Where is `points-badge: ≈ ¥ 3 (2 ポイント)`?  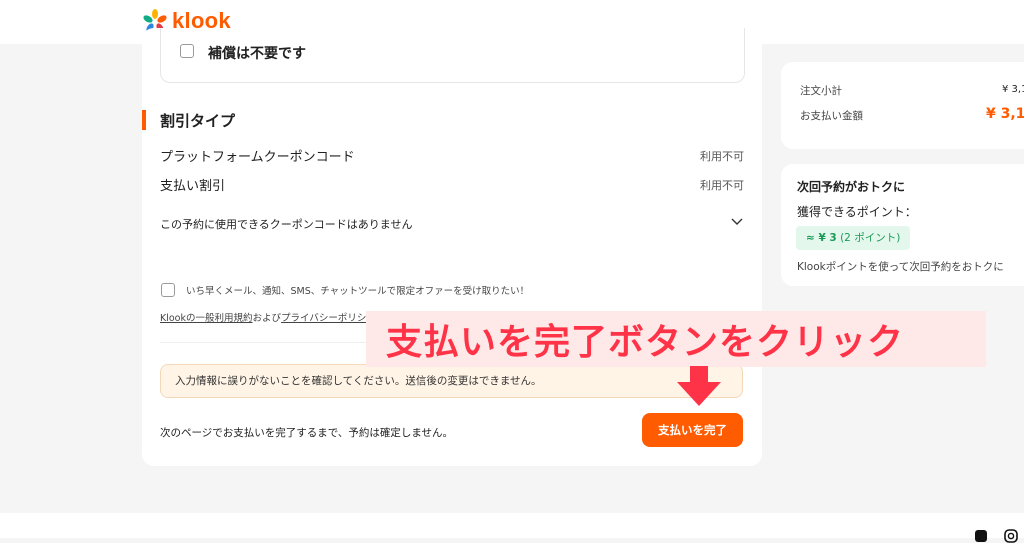
points-badge: ≈ ¥ 3 (2 ポイント) is located at coordinates (853, 238).